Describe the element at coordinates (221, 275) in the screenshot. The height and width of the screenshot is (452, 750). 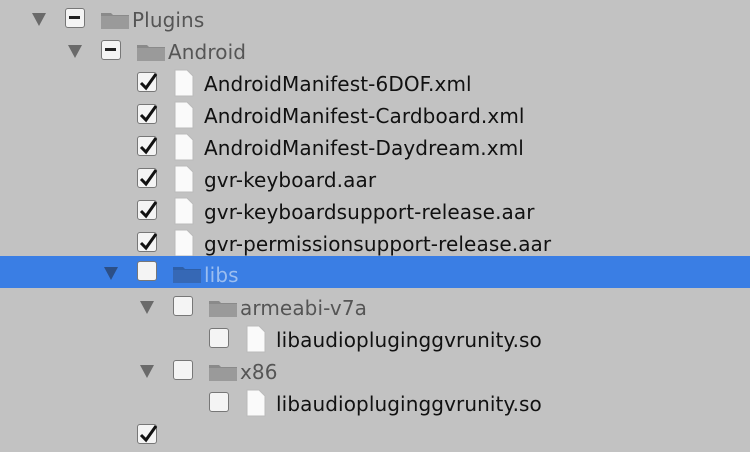
I see `libs-label: libs` at that location.